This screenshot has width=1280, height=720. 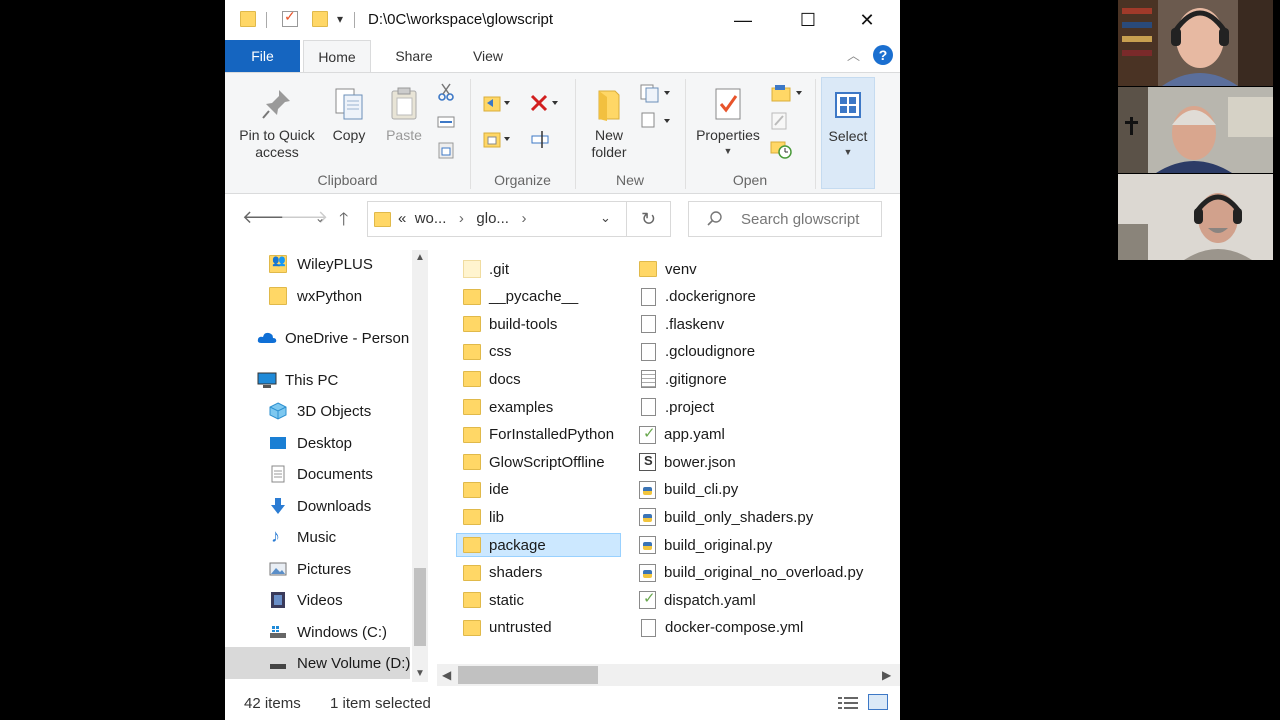 I want to click on nav-item-label: WileyPLUS, so click(x=335, y=264).